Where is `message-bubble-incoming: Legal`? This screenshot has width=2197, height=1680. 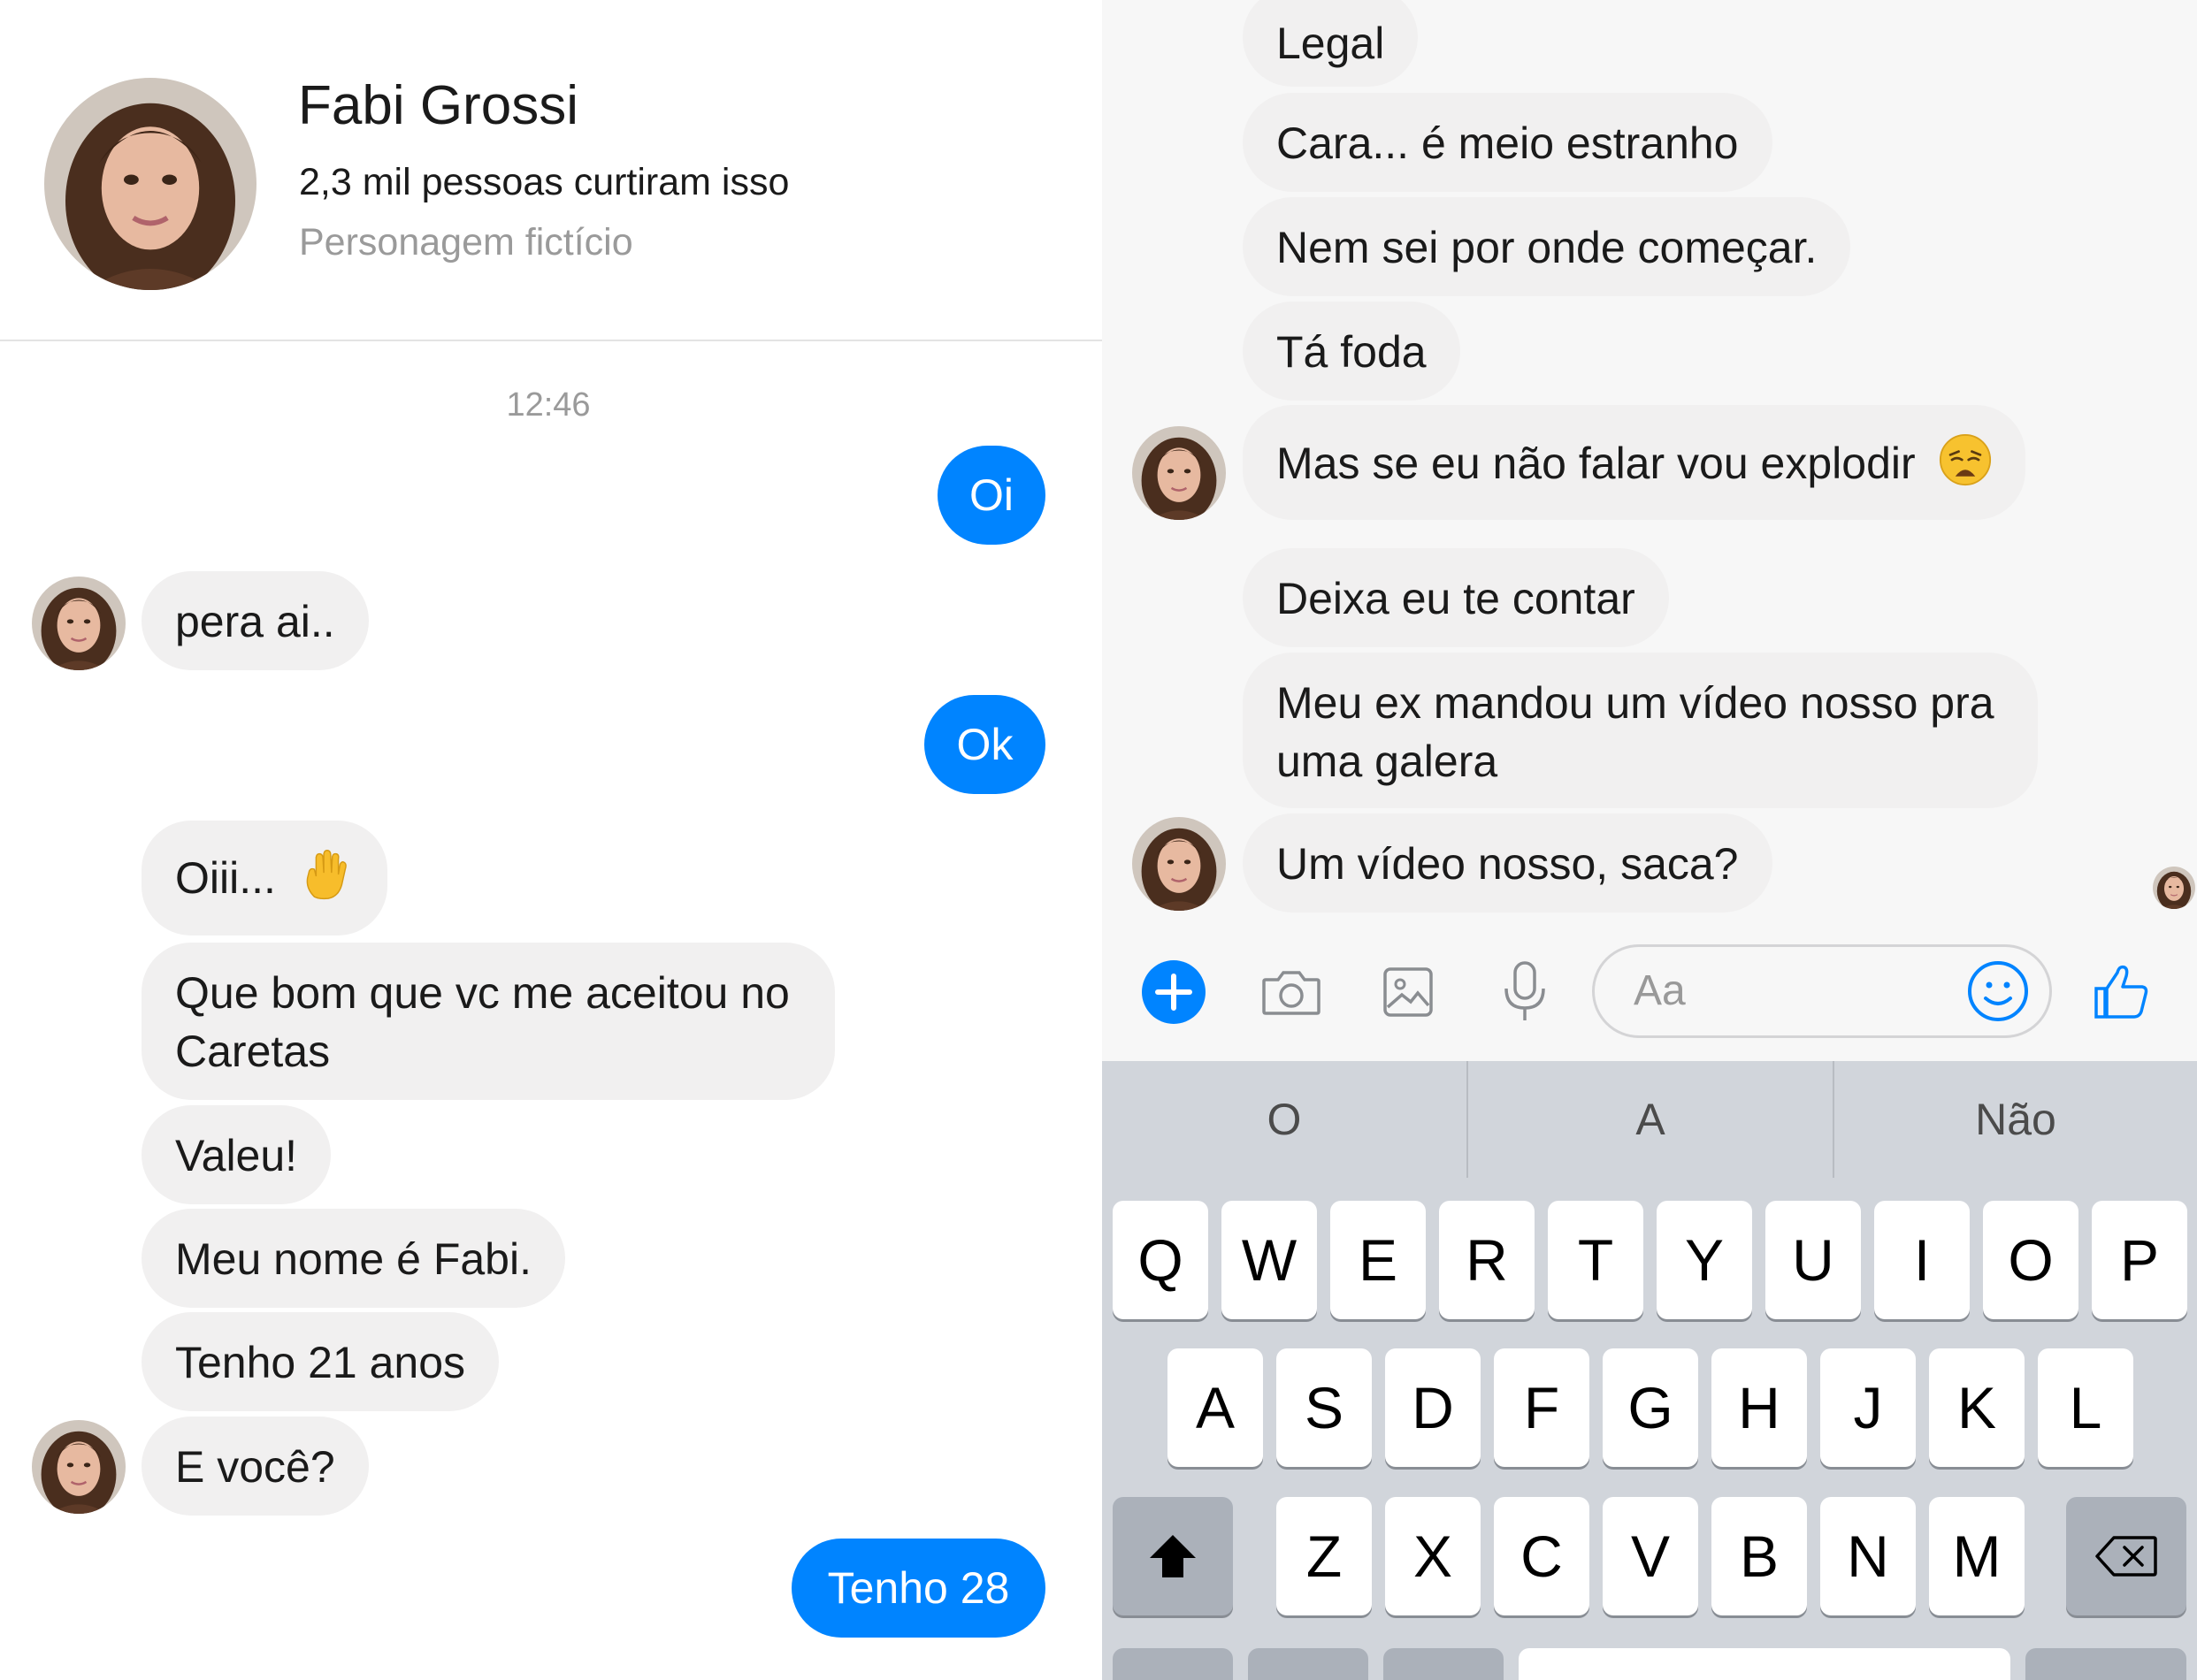 message-bubble-incoming: Legal is located at coordinates (1331, 43).